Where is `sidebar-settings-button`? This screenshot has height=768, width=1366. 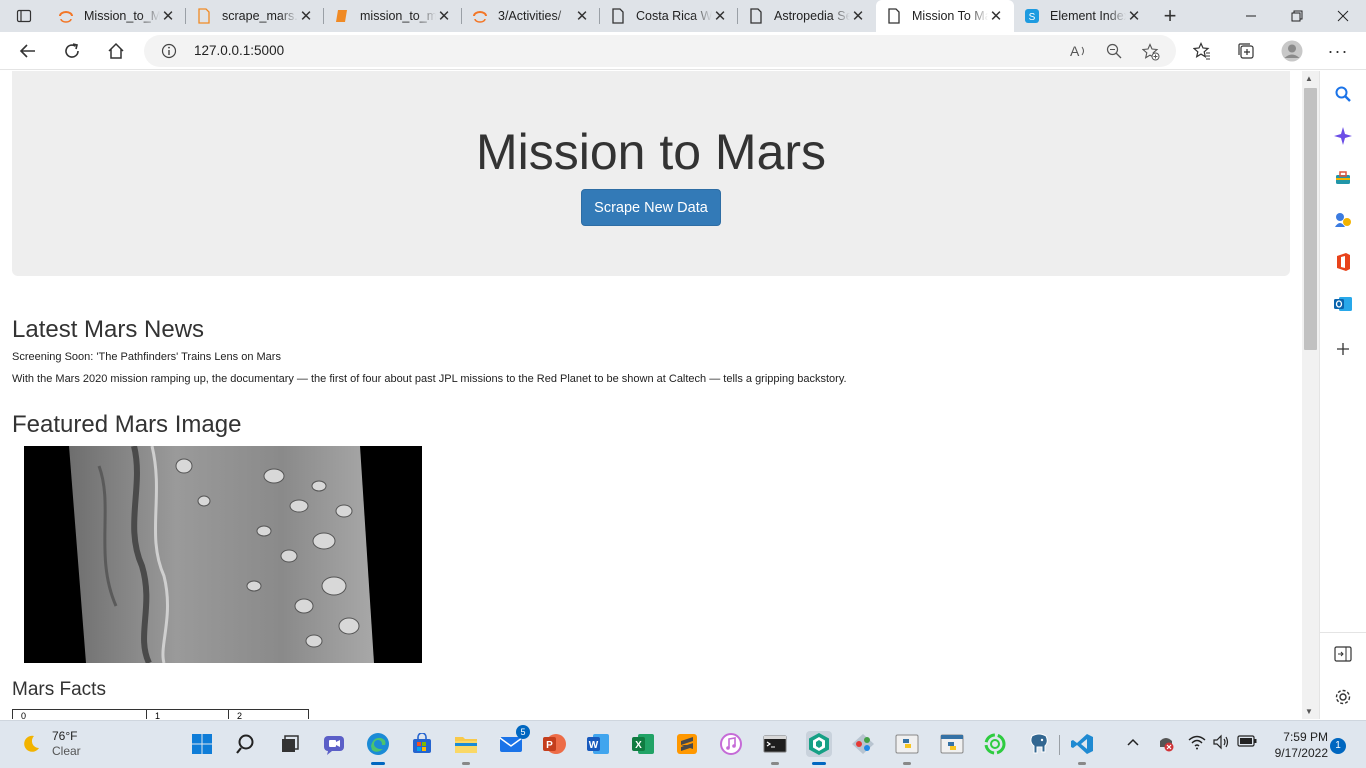 sidebar-settings-button is located at coordinates (1343, 697).